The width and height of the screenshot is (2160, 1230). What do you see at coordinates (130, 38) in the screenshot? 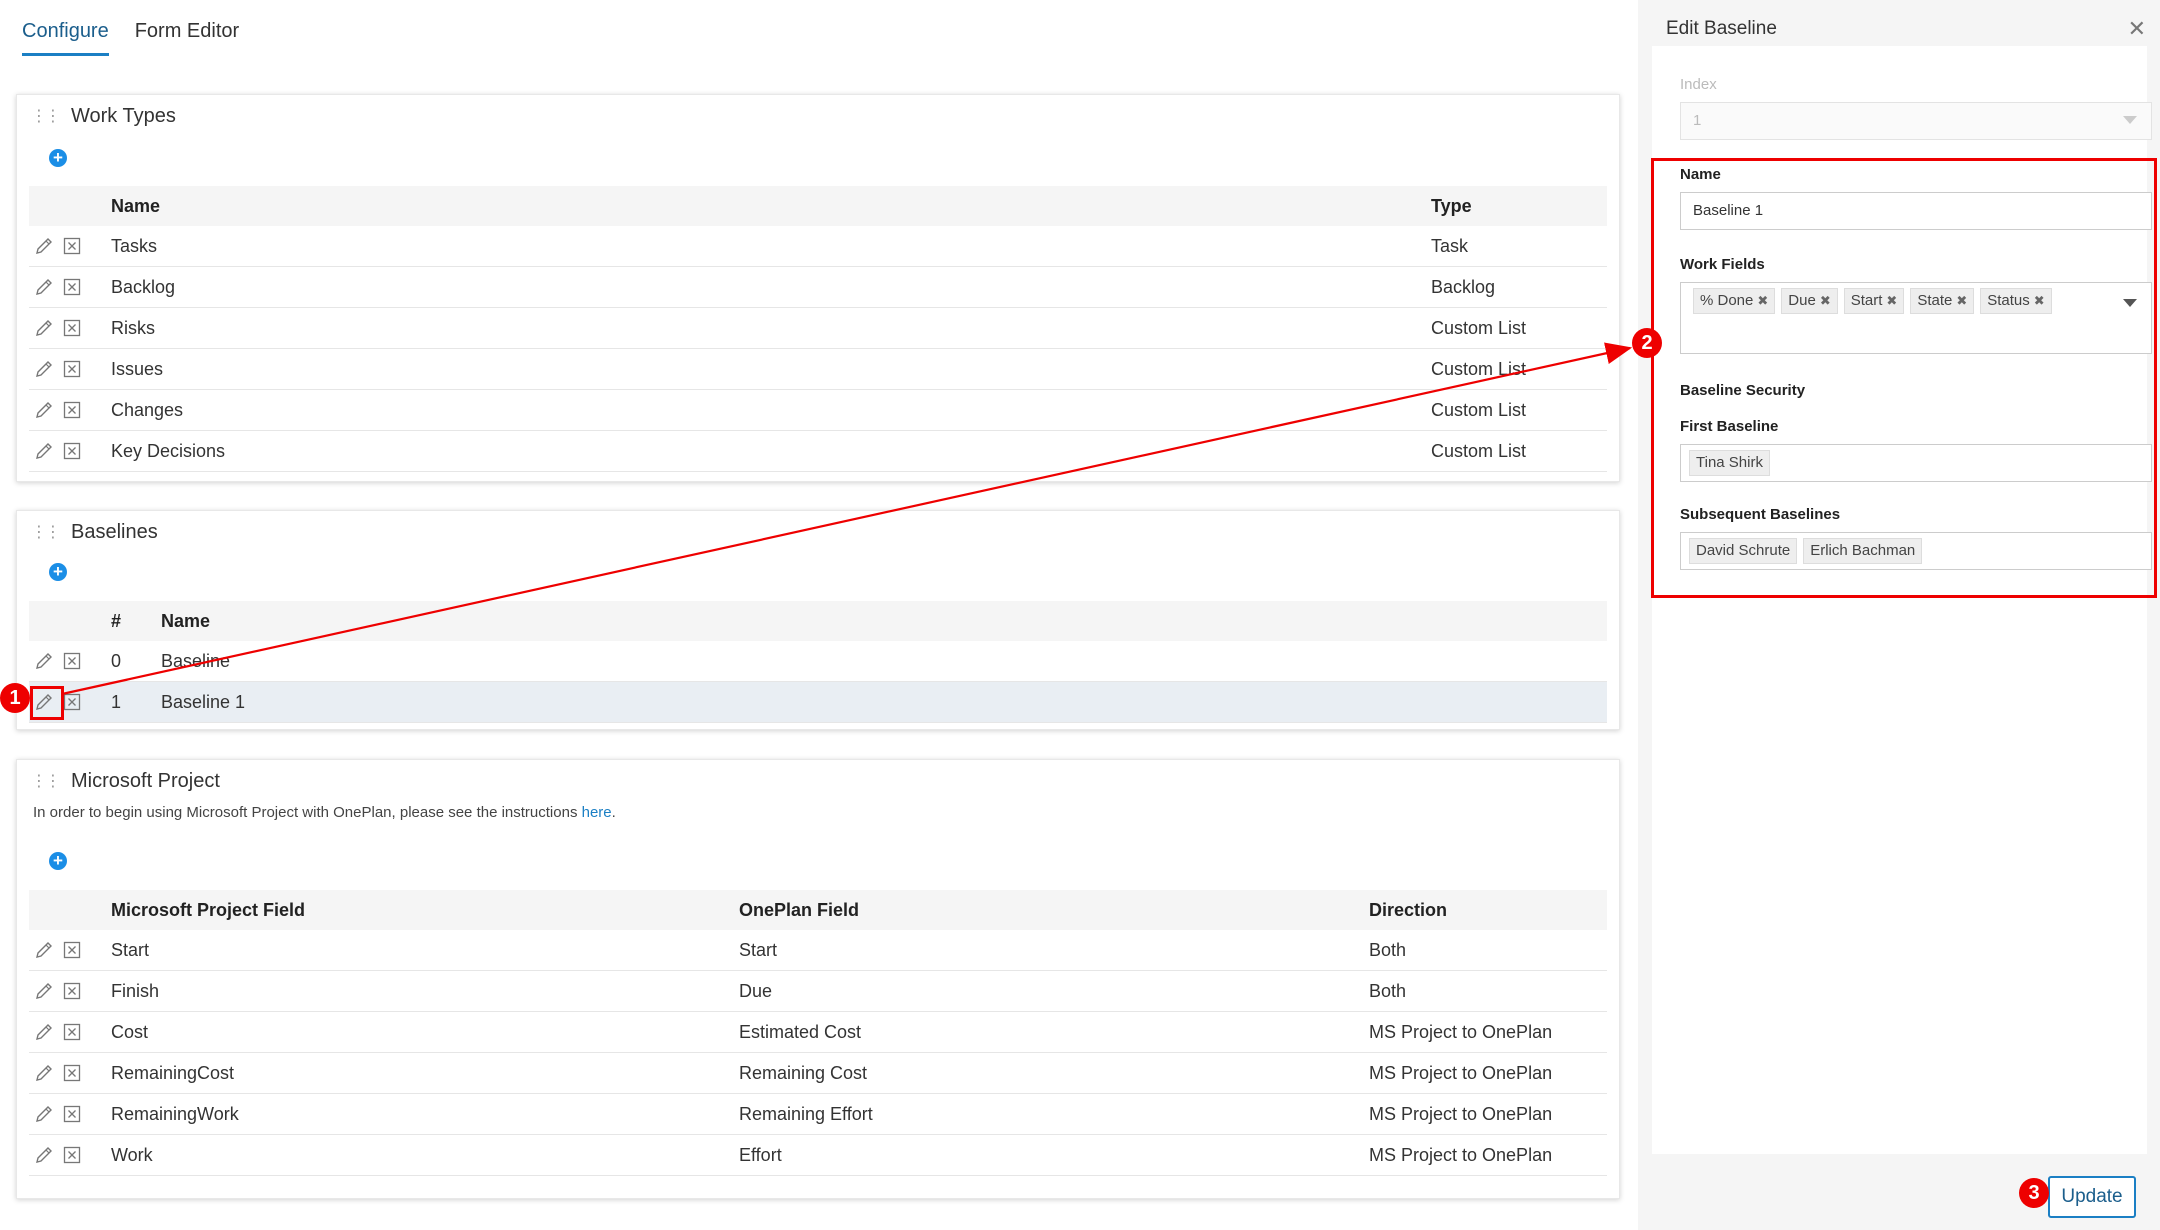
I see `top-tabs: Configure Form Editor` at bounding box center [130, 38].